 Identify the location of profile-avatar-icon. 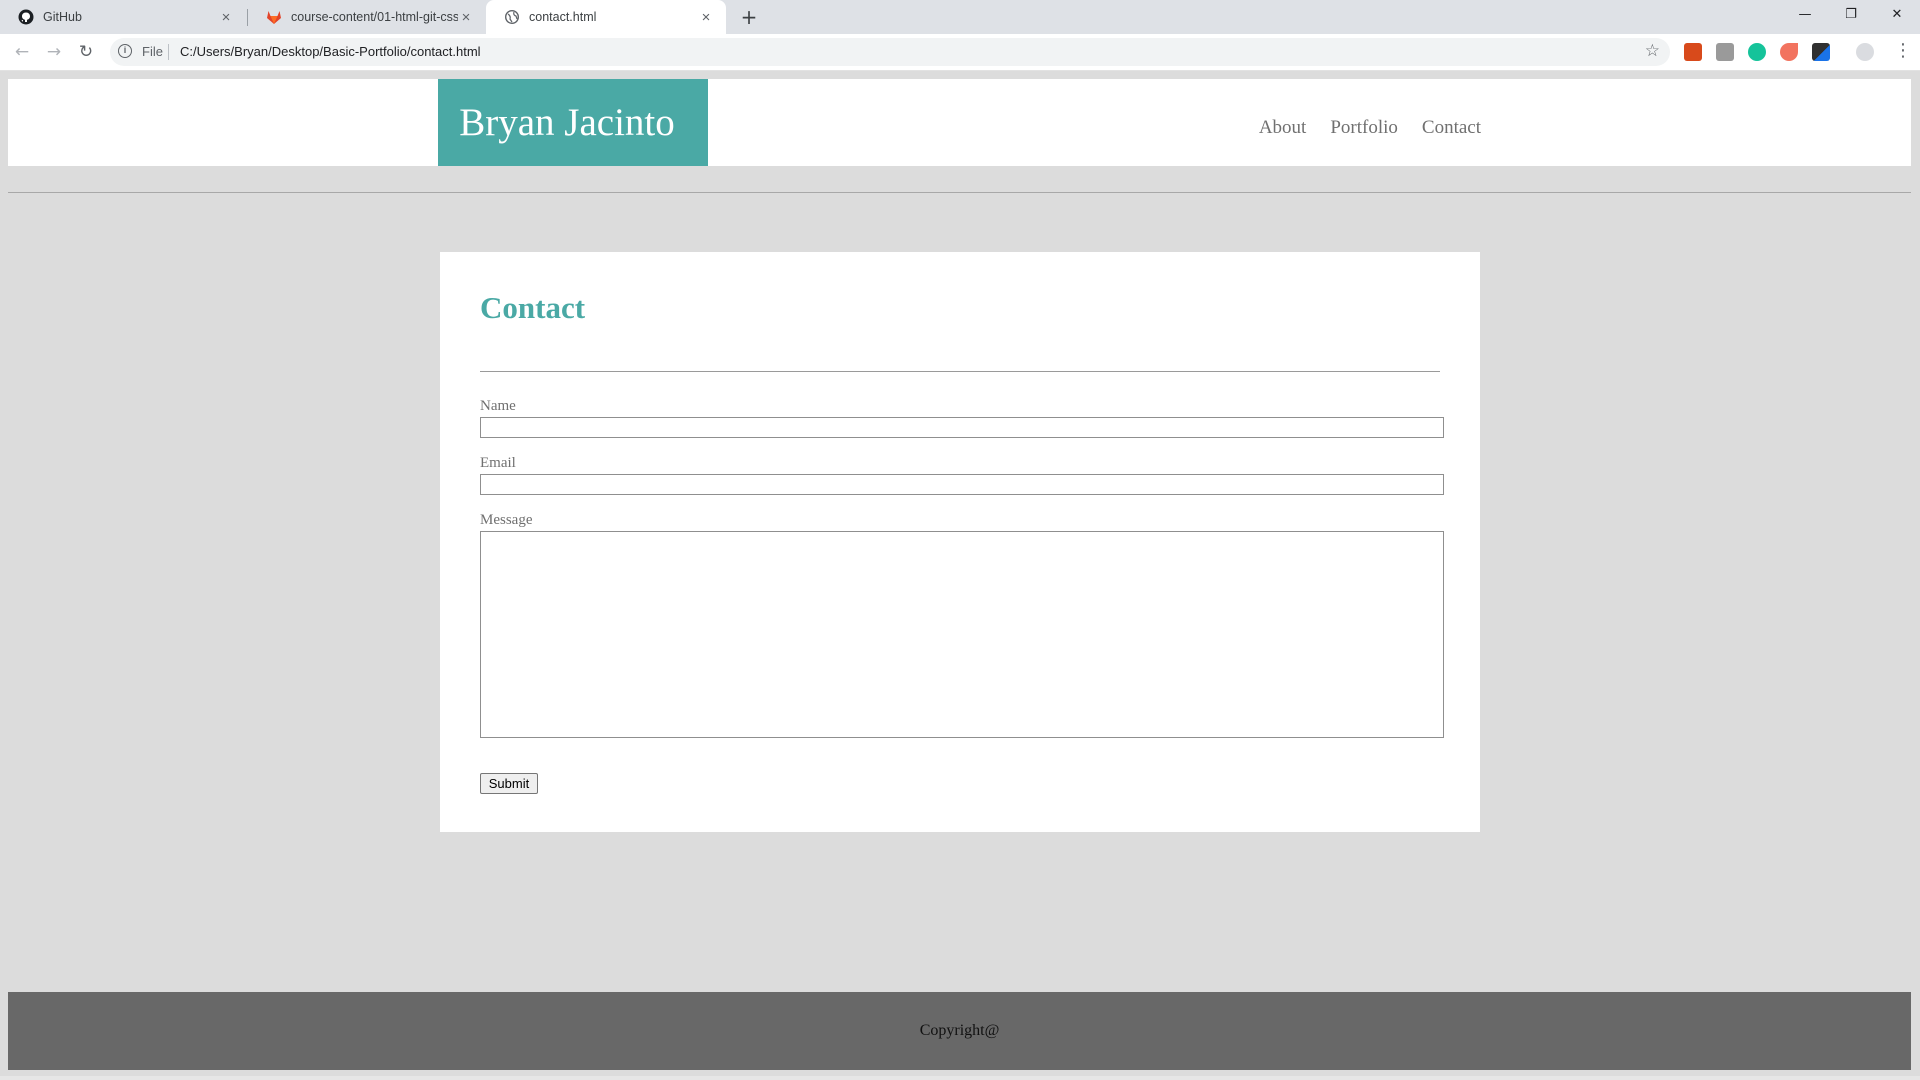
(1865, 52).